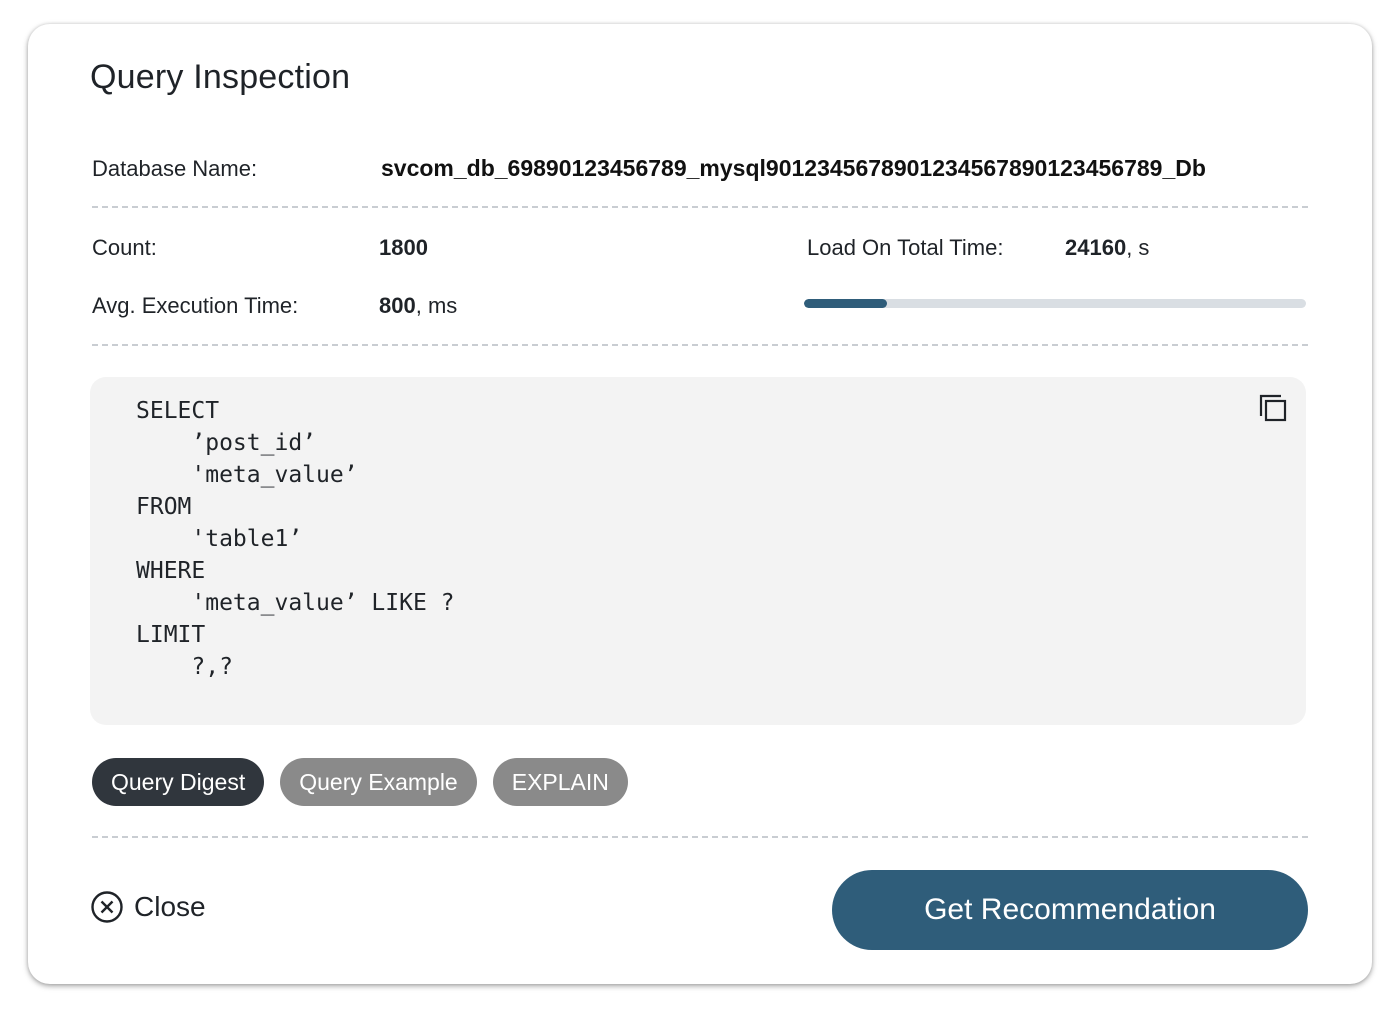 Image resolution: width=1400 pixels, height=1016 pixels. What do you see at coordinates (124, 247) in the screenshot?
I see `count-label: Count:` at bounding box center [124, 247].